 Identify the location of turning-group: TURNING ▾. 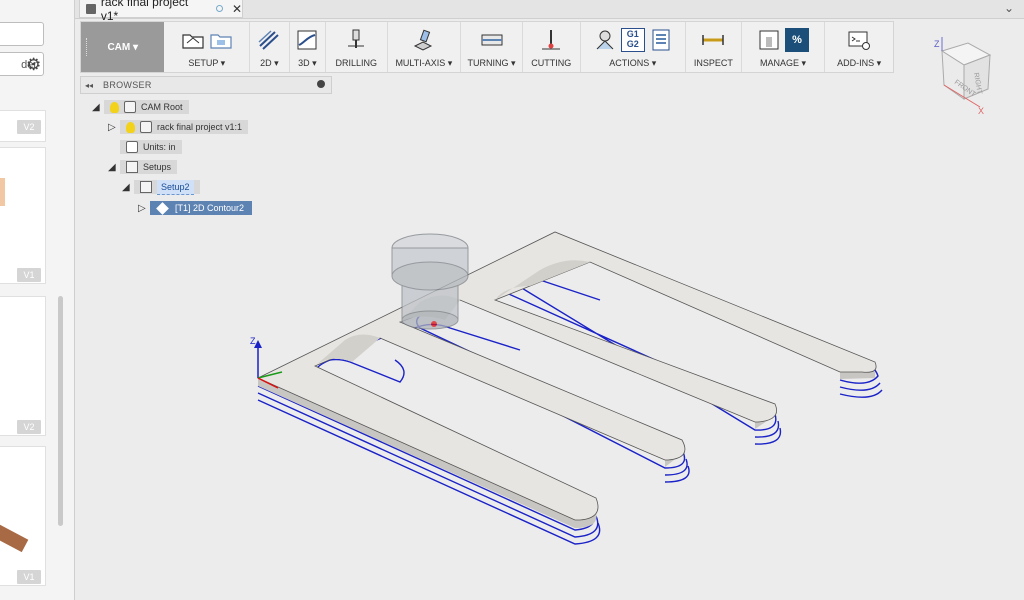
(492, 47).